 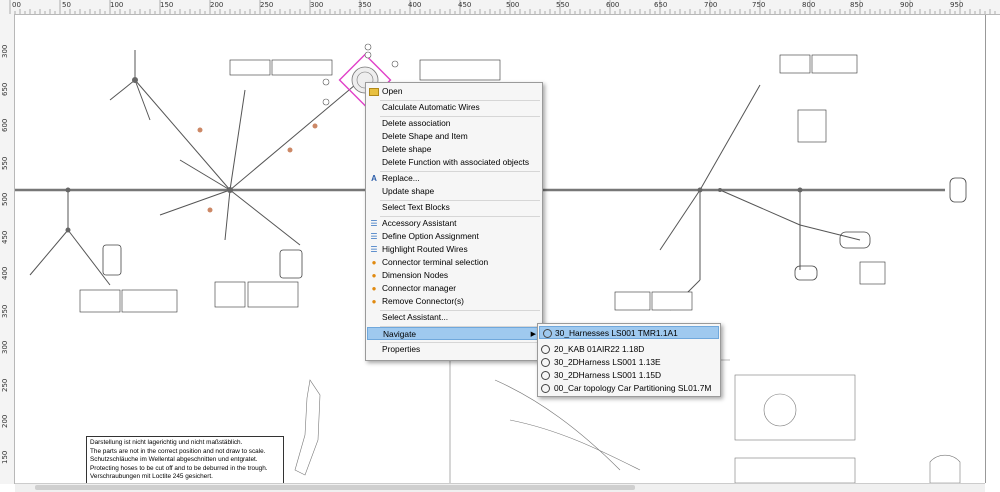 What do you see at coordinates (407, 149) in the screenshot?
I see `menu-item-label: Delete shape` at bounding box center [407, 149].